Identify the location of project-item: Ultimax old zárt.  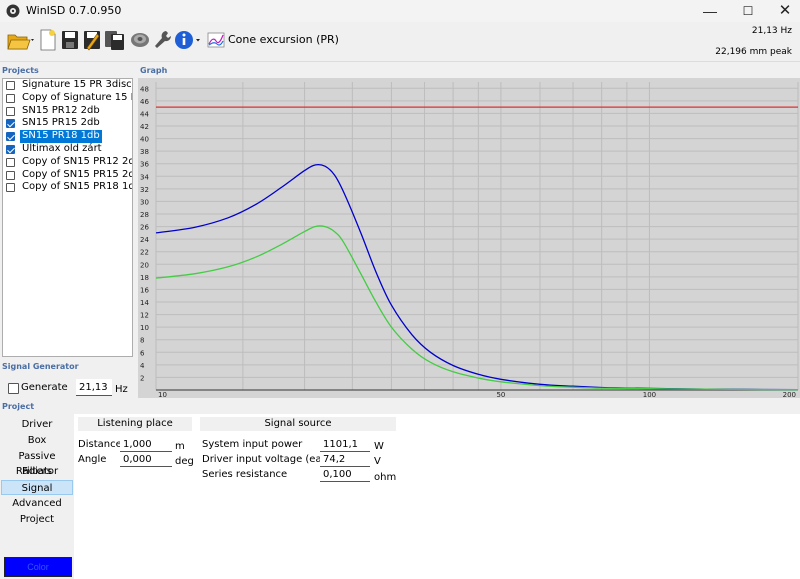
(67, 149).